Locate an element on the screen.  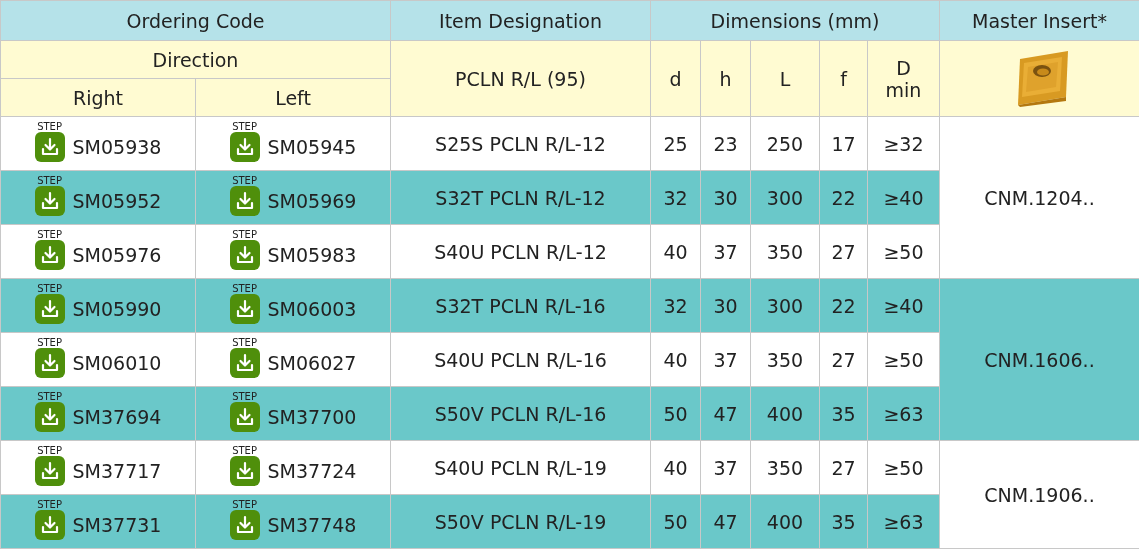
order-code: SM05976 is located at coordinates (117, 255).